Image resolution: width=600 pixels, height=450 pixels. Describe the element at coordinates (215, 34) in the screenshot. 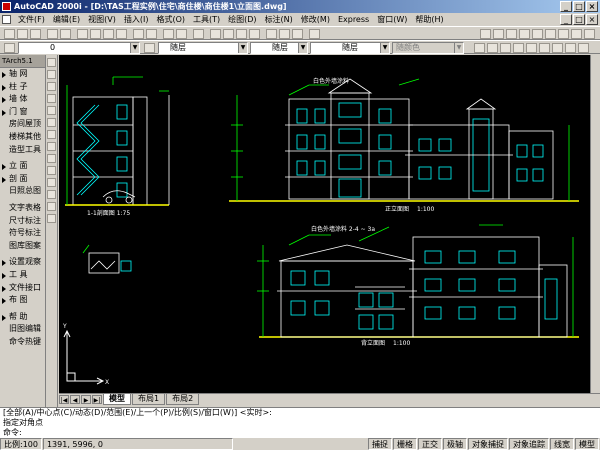

I see `pan-icon` at that location.